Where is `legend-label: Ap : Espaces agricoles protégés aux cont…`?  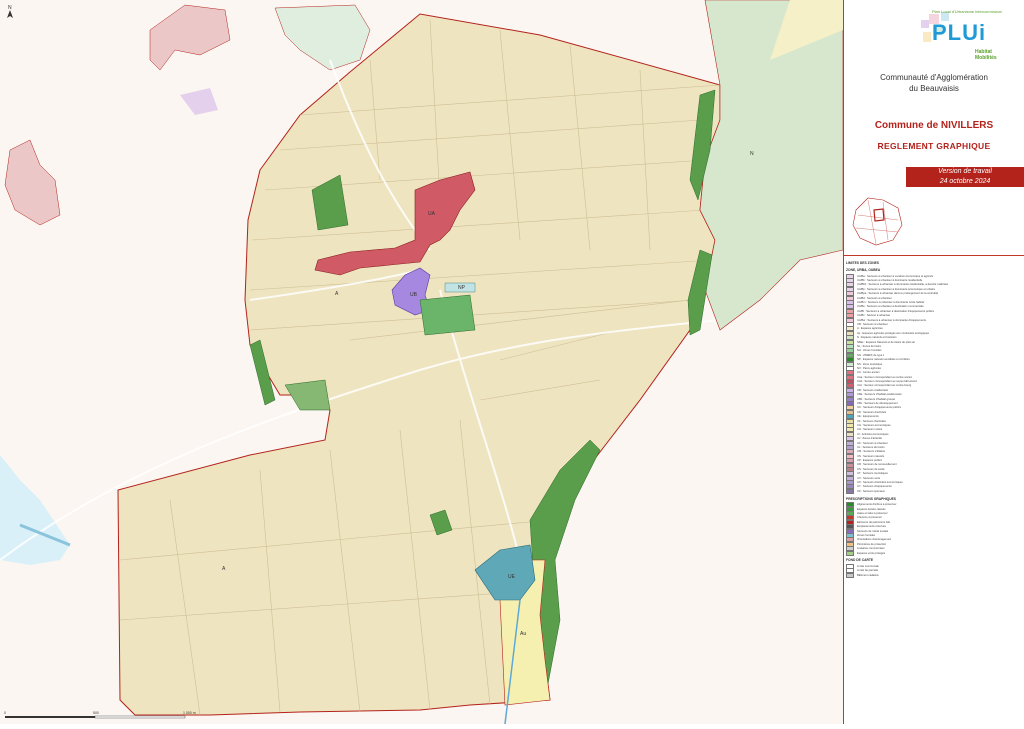
legend-label: Ap : Espaces agricoles protégés aux cont… is located at coordinates (893, 333).